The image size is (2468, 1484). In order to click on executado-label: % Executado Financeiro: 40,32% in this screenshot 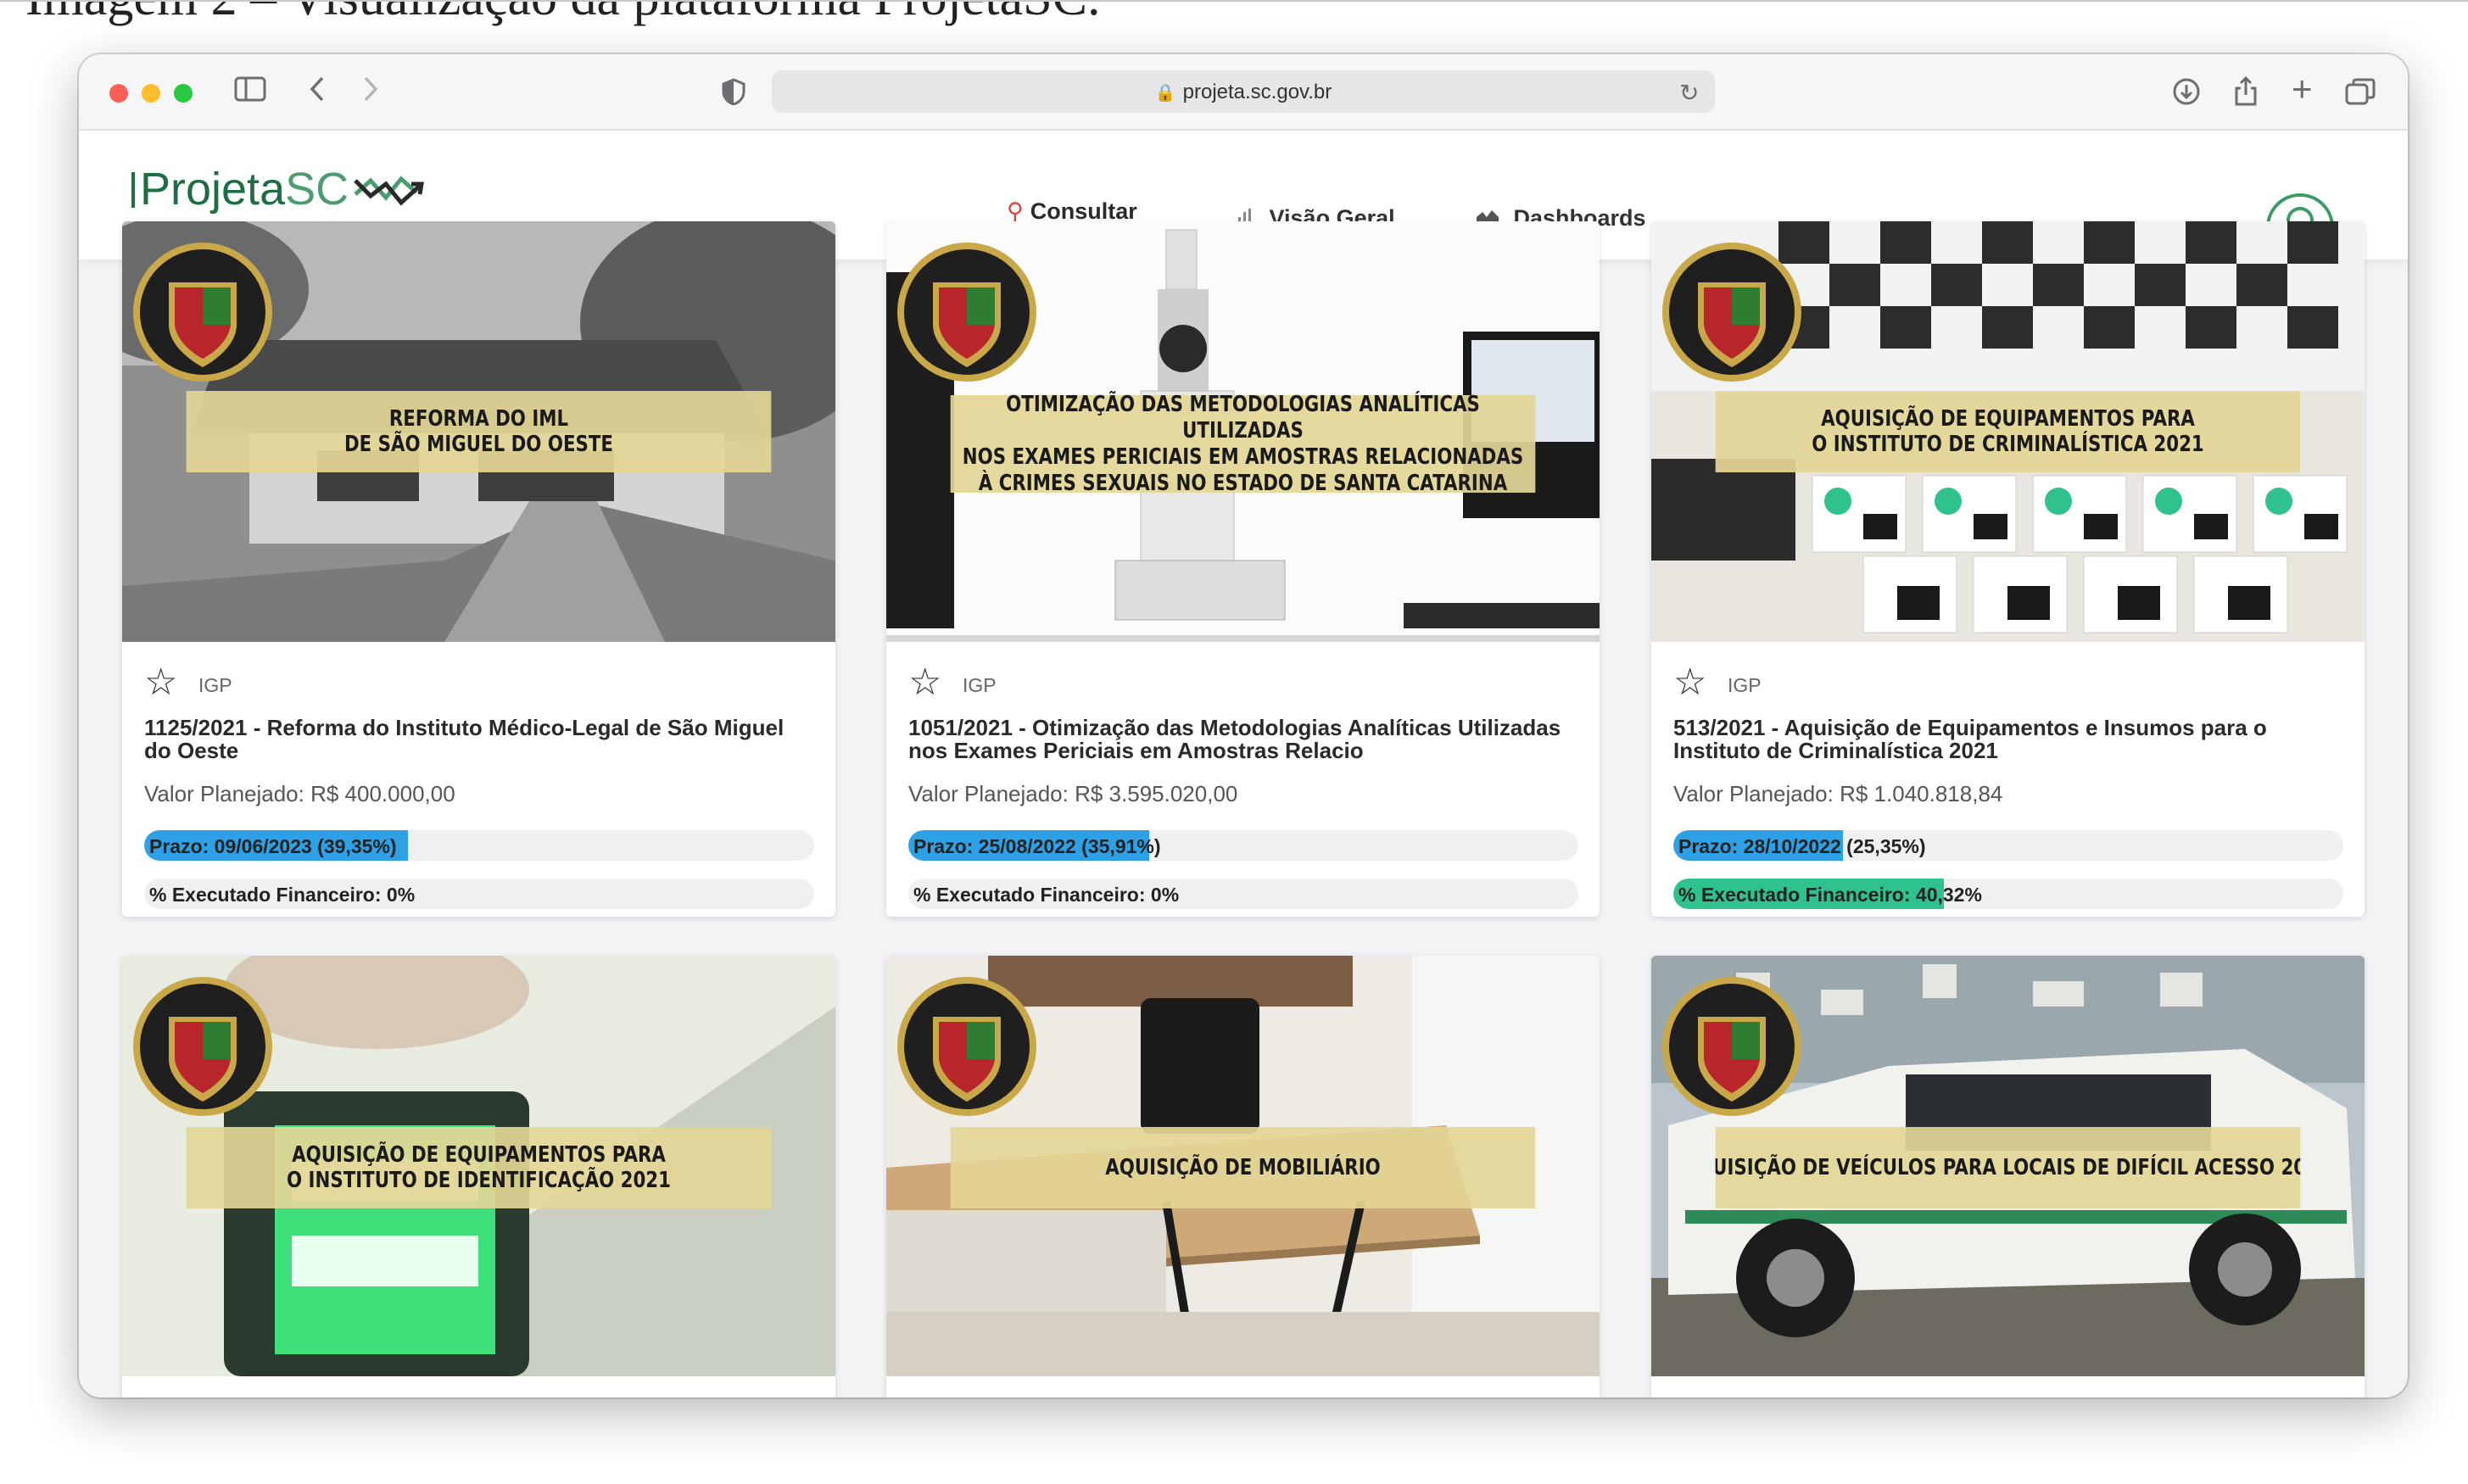, I will do `click(1830, 895)`.